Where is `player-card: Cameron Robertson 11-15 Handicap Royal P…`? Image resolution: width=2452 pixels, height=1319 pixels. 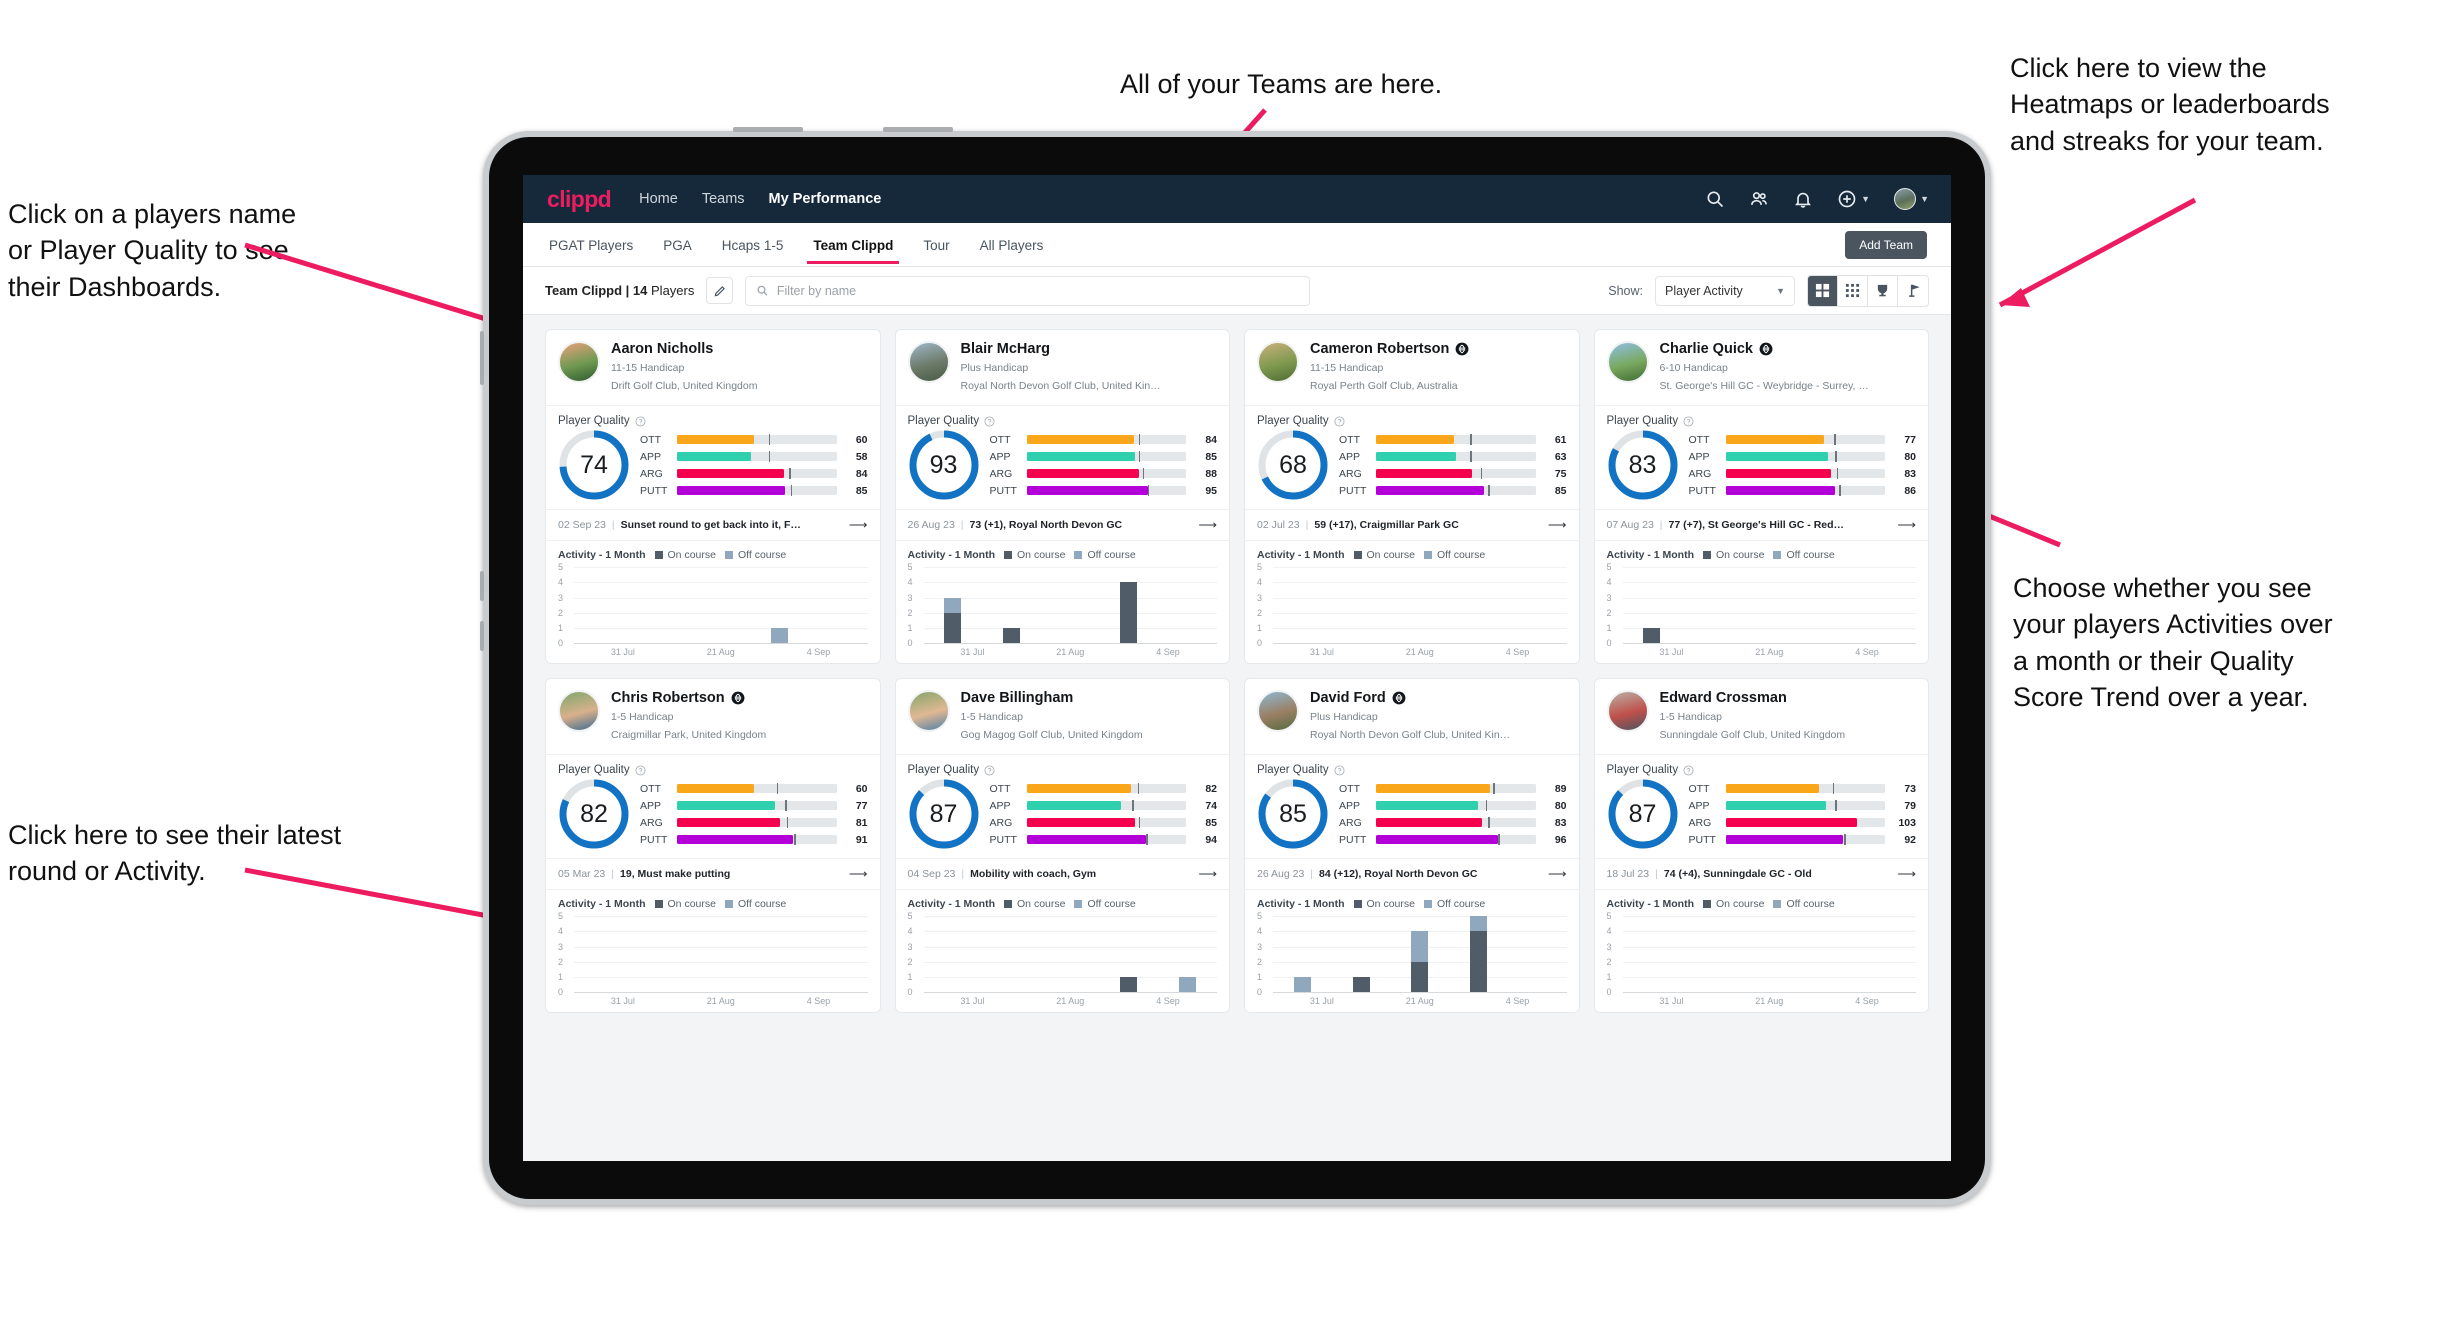
player-card: Cameron Robertson 11-15 Handicap Royal P… is located at coordinates (1412, 497).